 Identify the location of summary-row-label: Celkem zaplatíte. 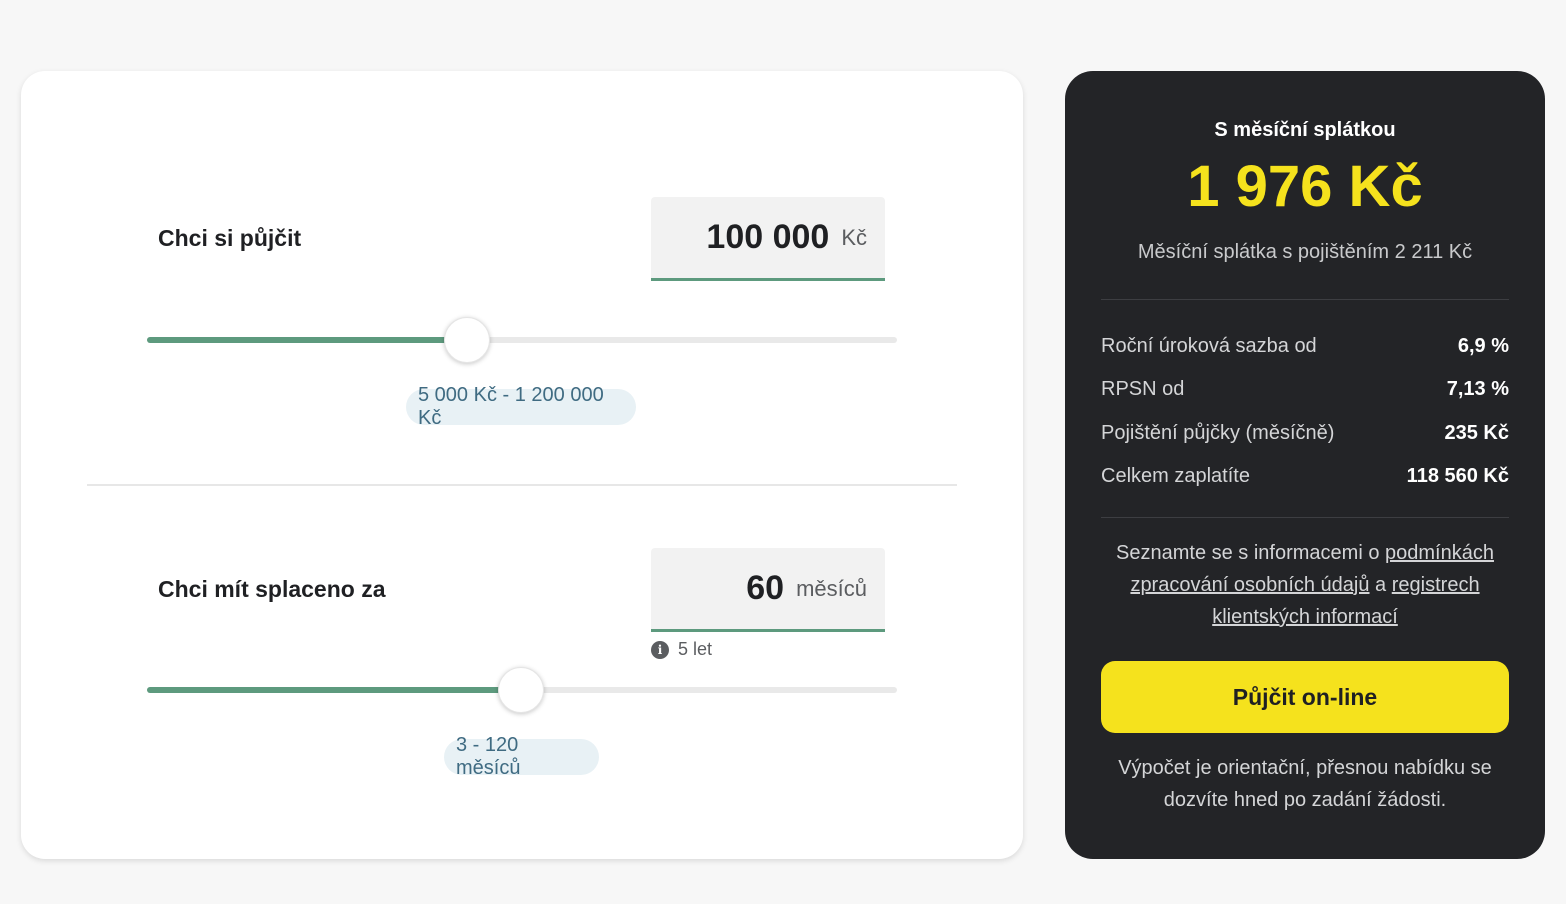
(1175, 476).